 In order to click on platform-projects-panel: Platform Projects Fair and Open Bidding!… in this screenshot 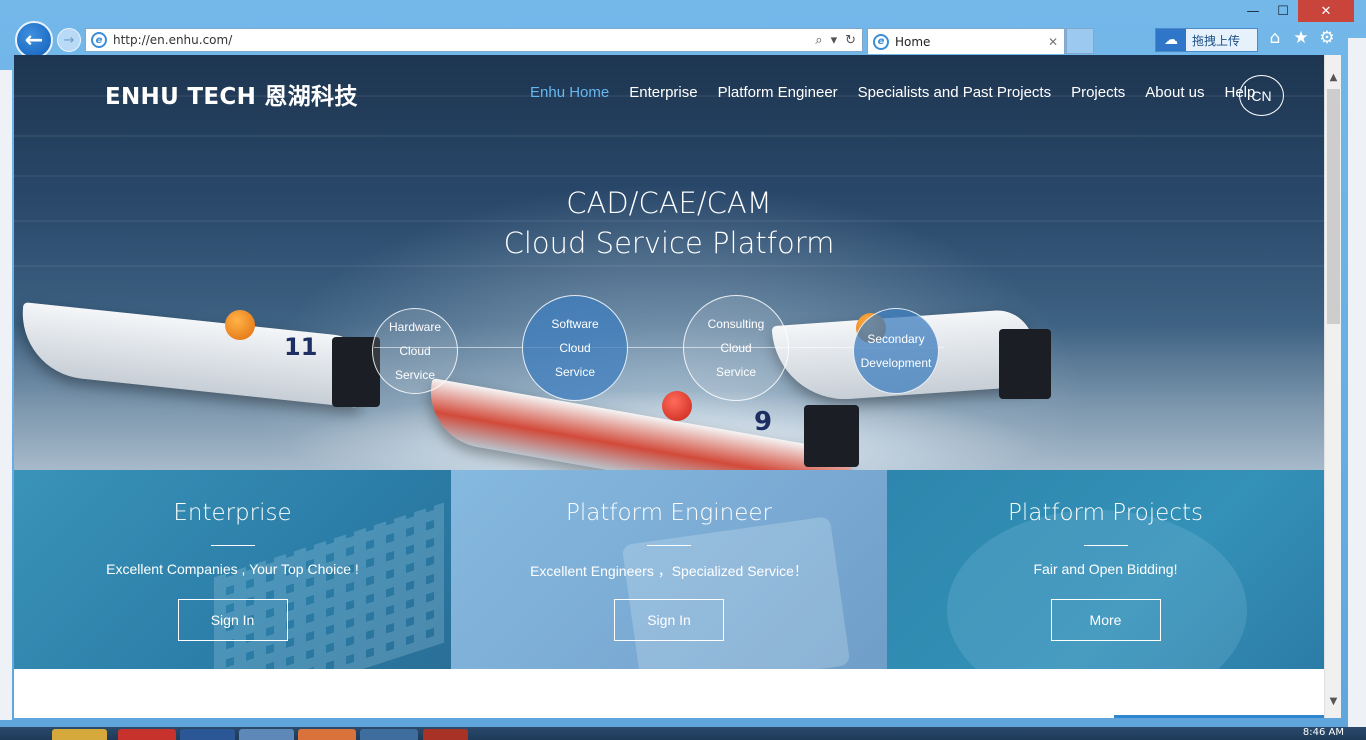, I will do `click(1105, 569)`.